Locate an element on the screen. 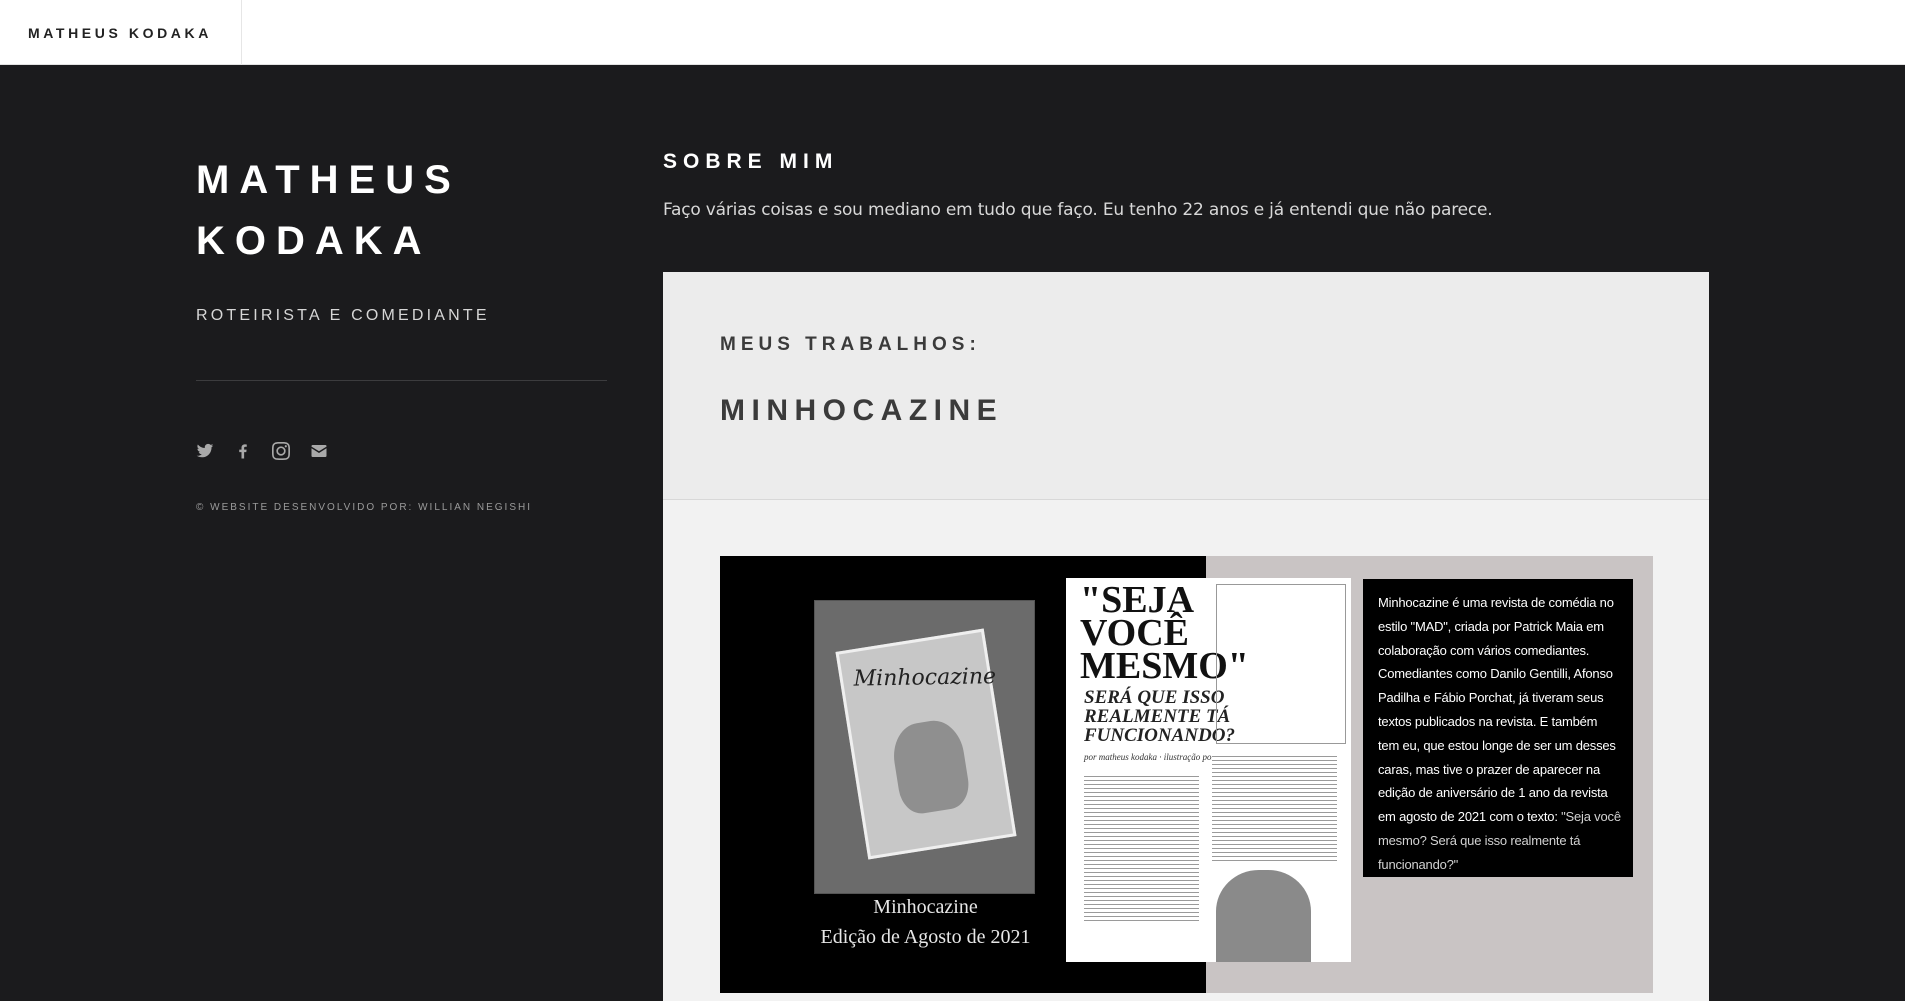  site-title-line-2: KODAKA is located at coordinates (314, 241).